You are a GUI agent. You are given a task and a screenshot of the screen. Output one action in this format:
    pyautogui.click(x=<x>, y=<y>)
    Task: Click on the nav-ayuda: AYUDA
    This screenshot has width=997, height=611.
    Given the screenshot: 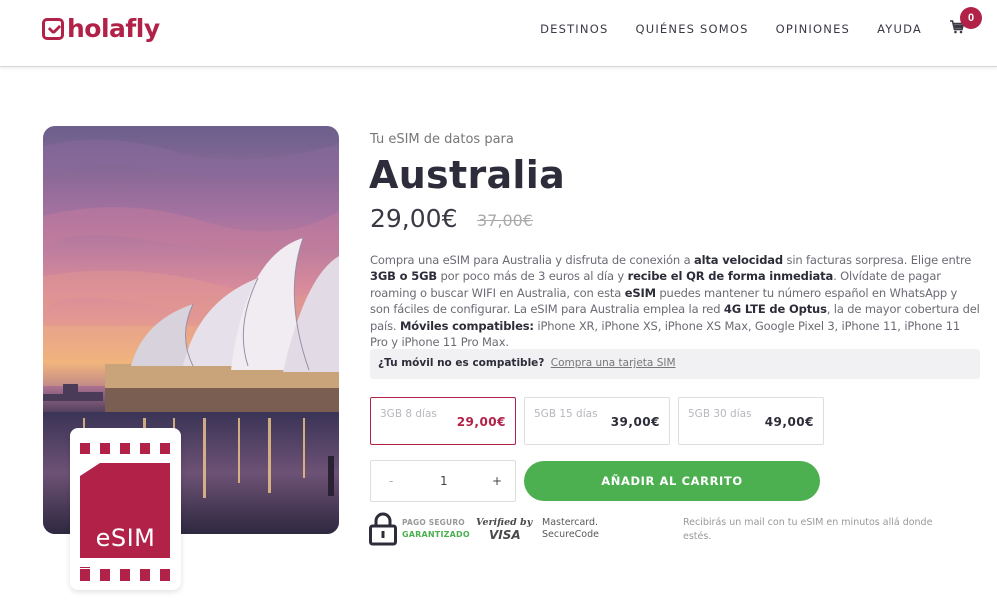 What is the action you would take?
    pyautogui.click(x=899, y=29)
    